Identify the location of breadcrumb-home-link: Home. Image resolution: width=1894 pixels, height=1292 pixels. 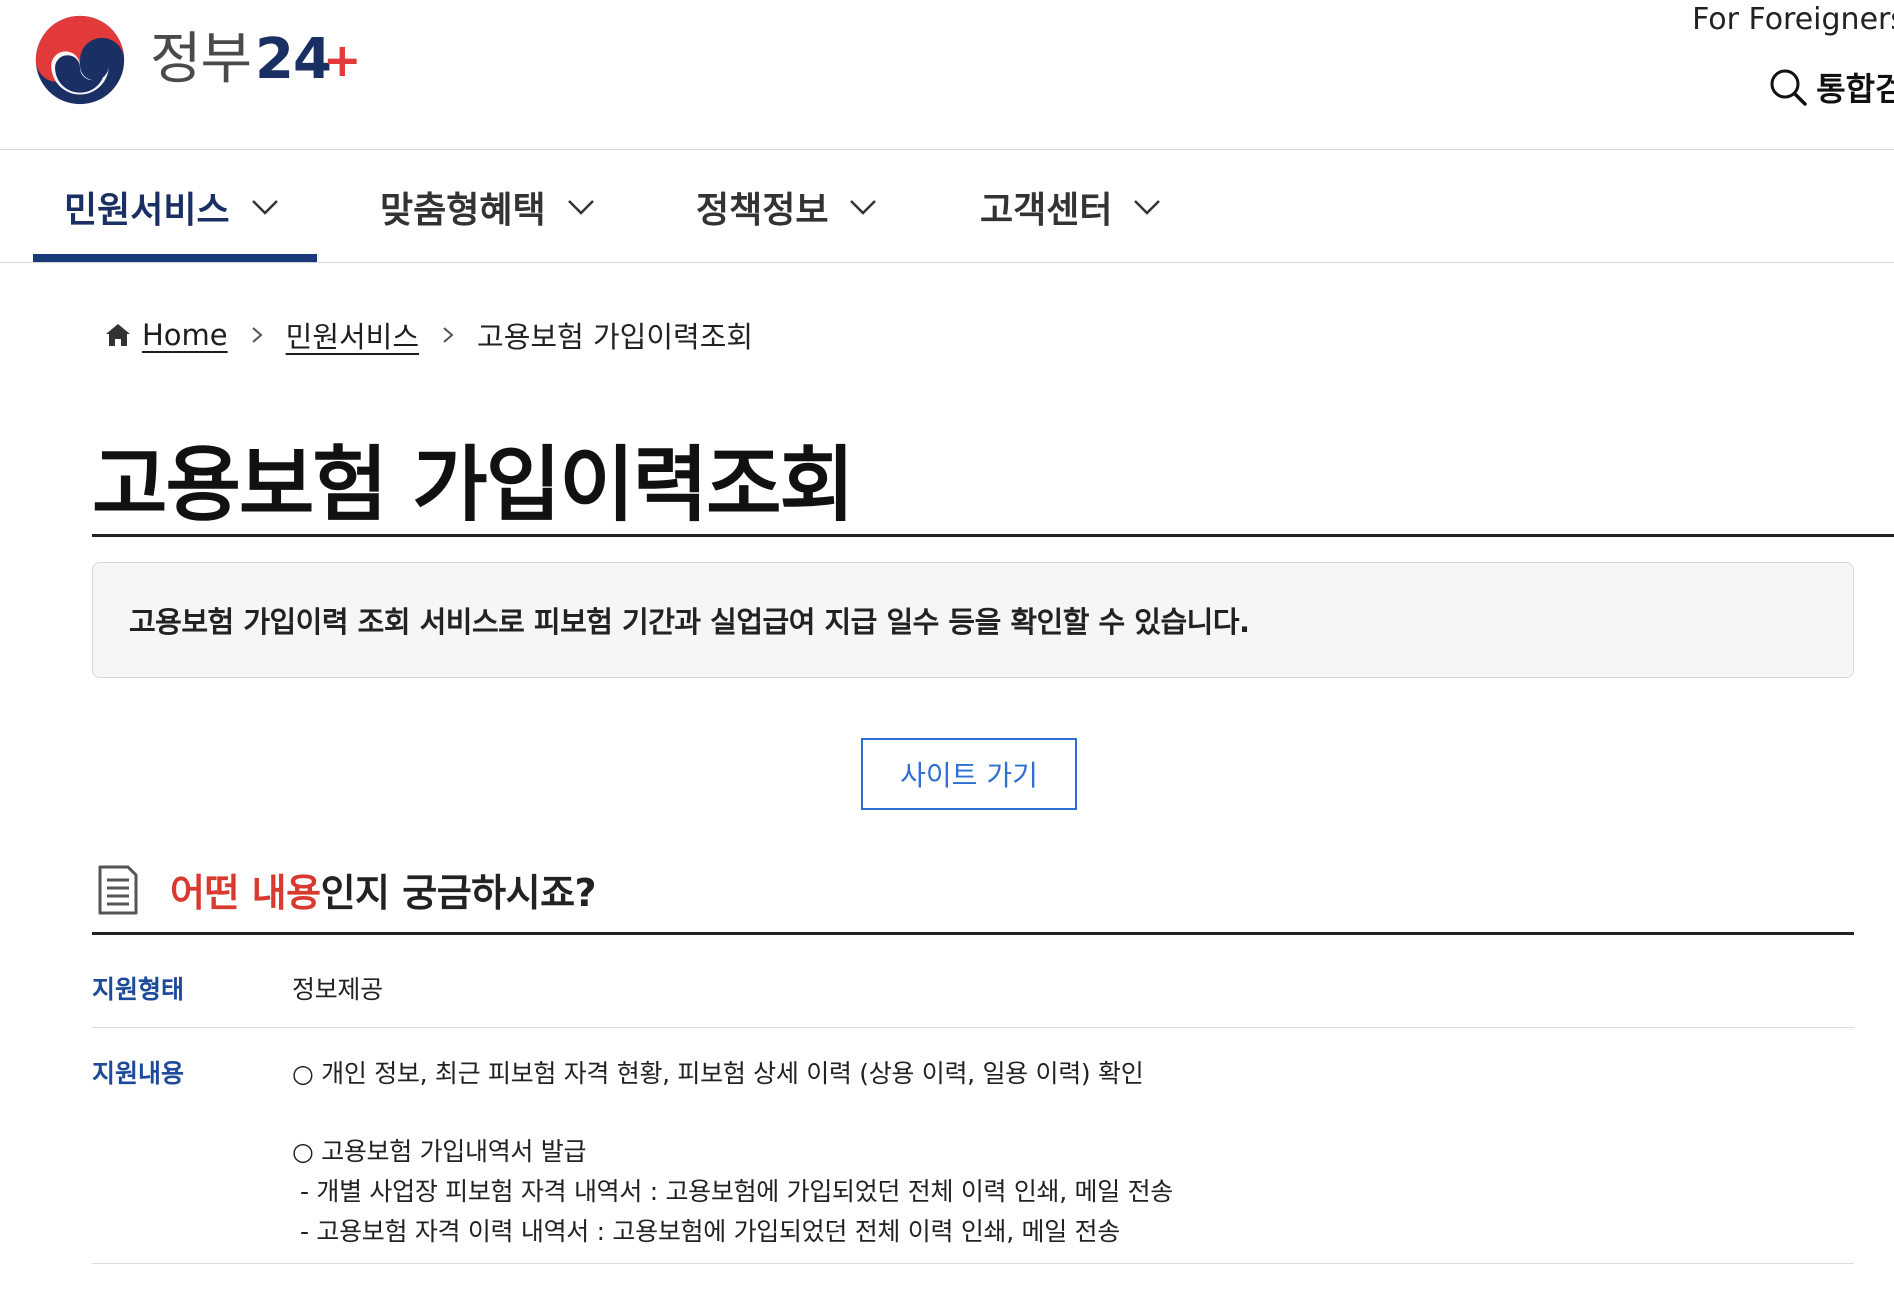
(185, 335).